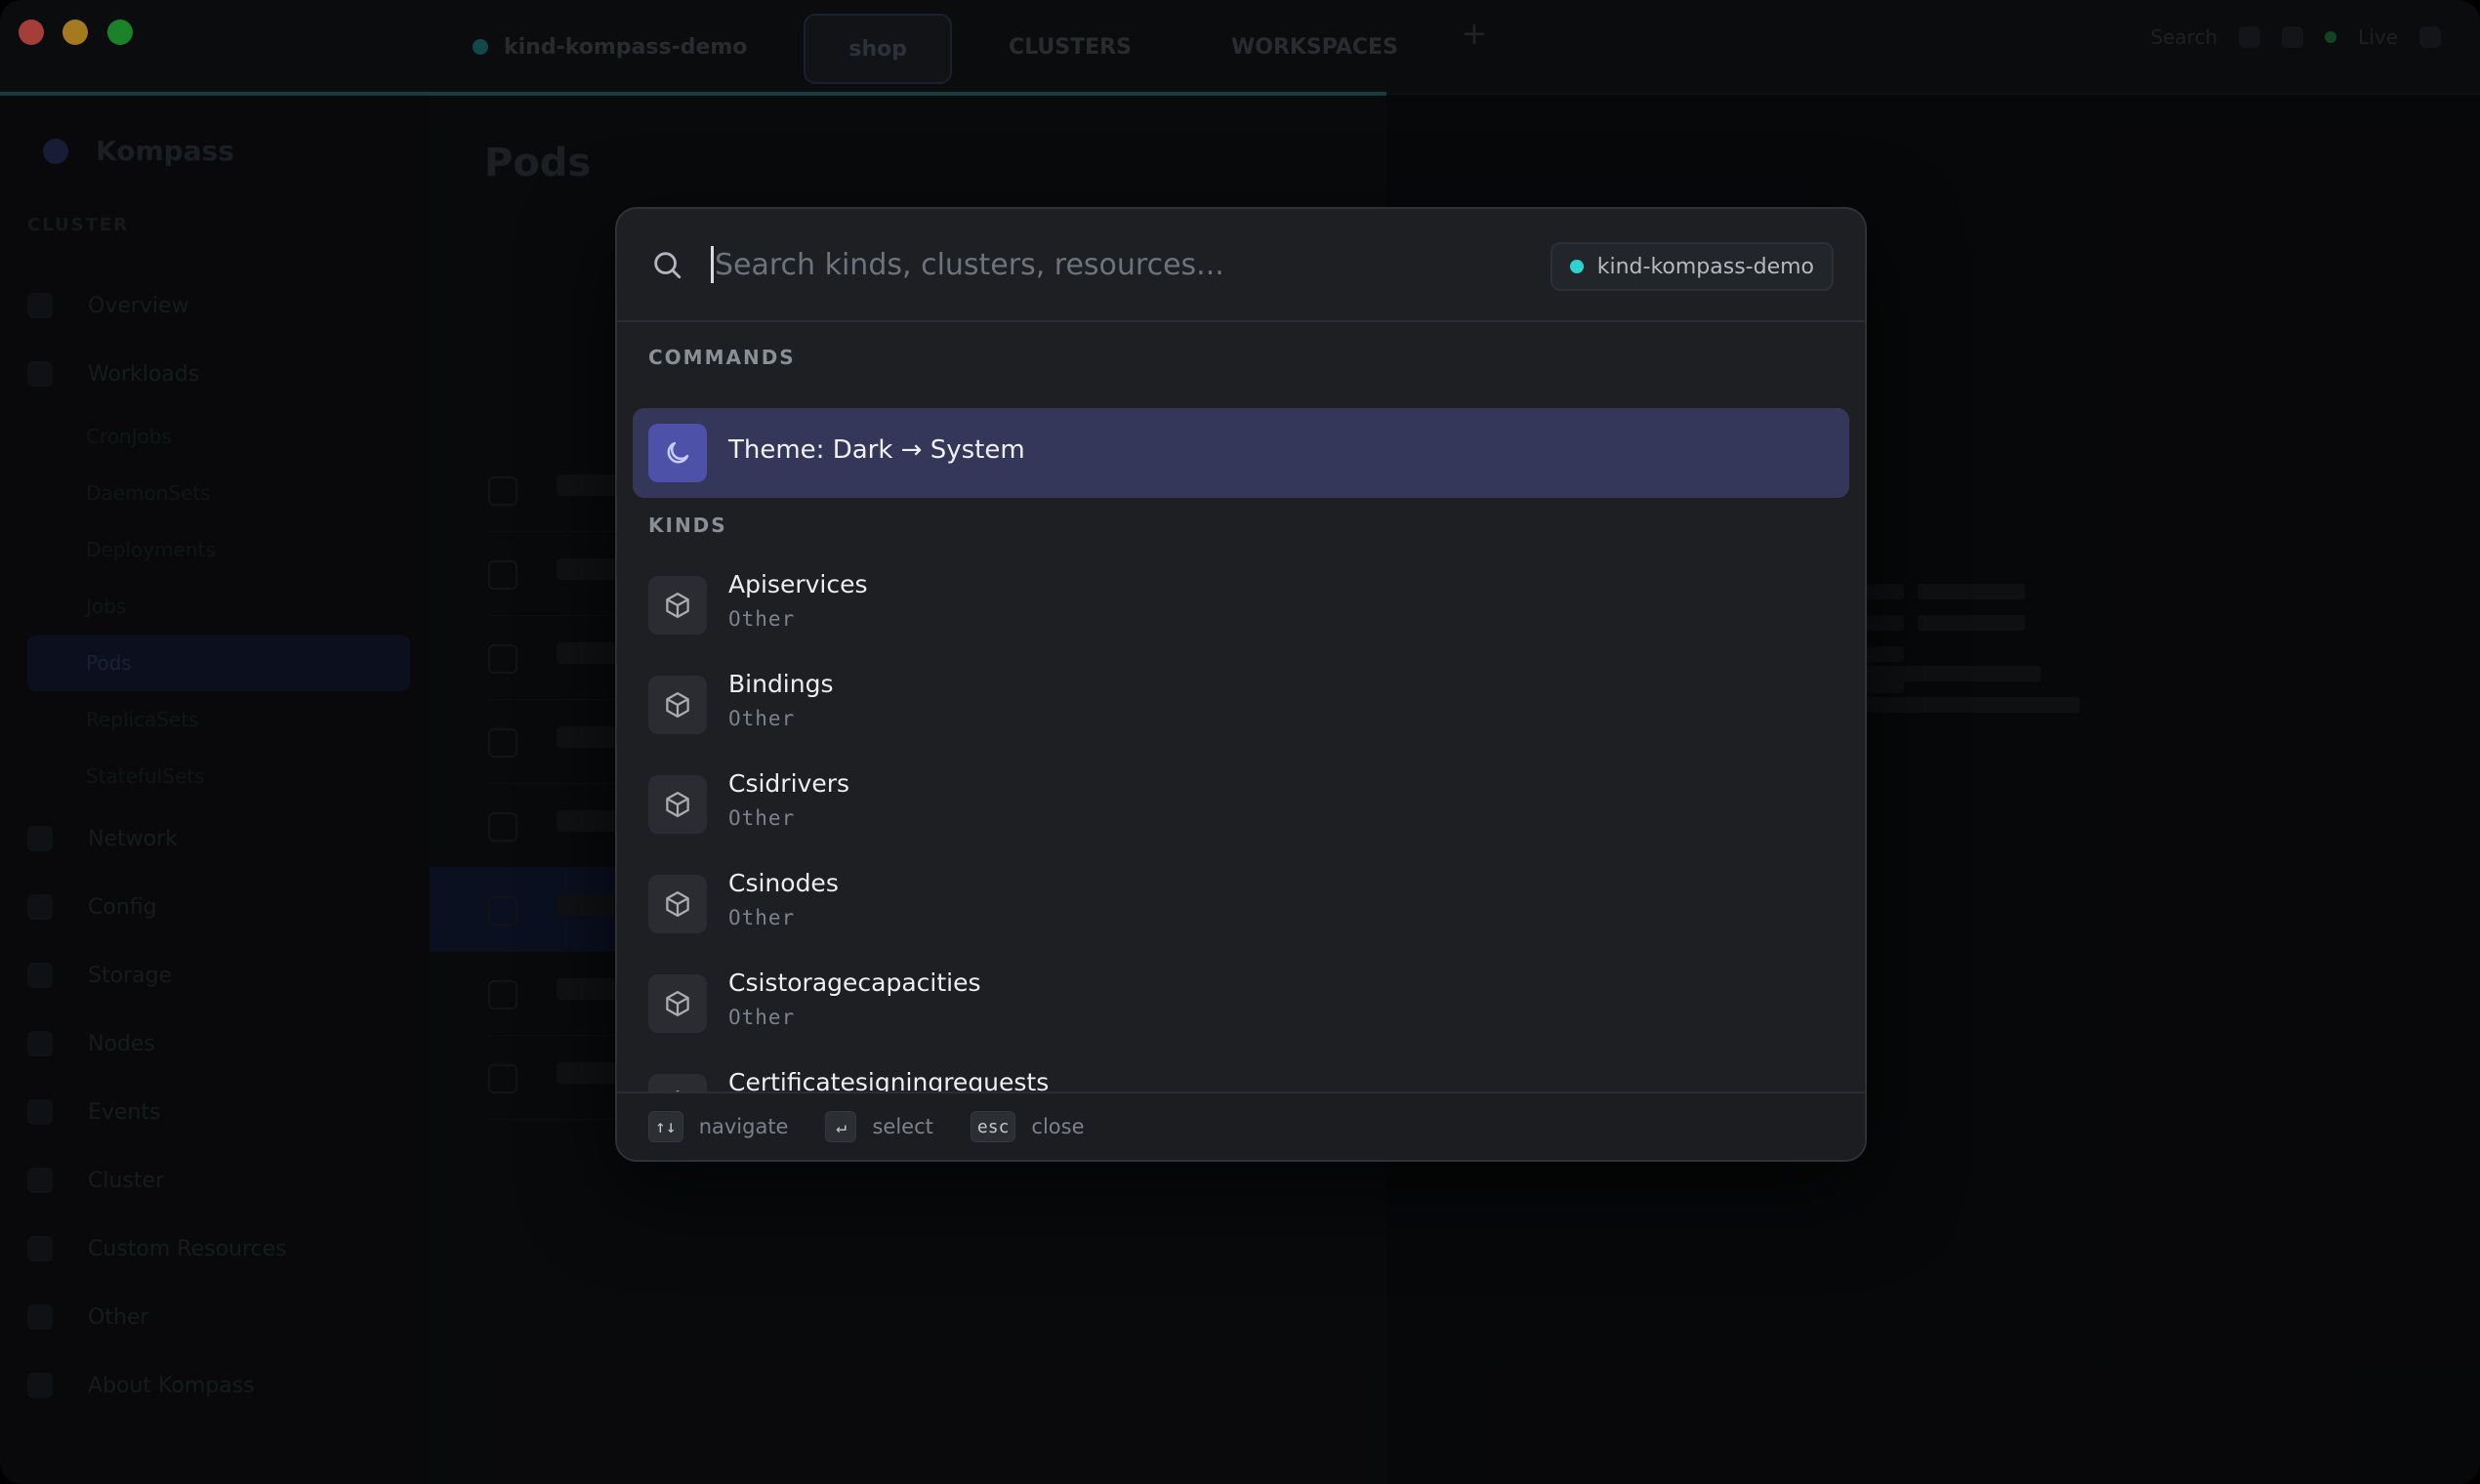 Image resolution: width=2480 pixels, height=1484 pixels. I want to click on palette-search-input, so click(1111, 264).